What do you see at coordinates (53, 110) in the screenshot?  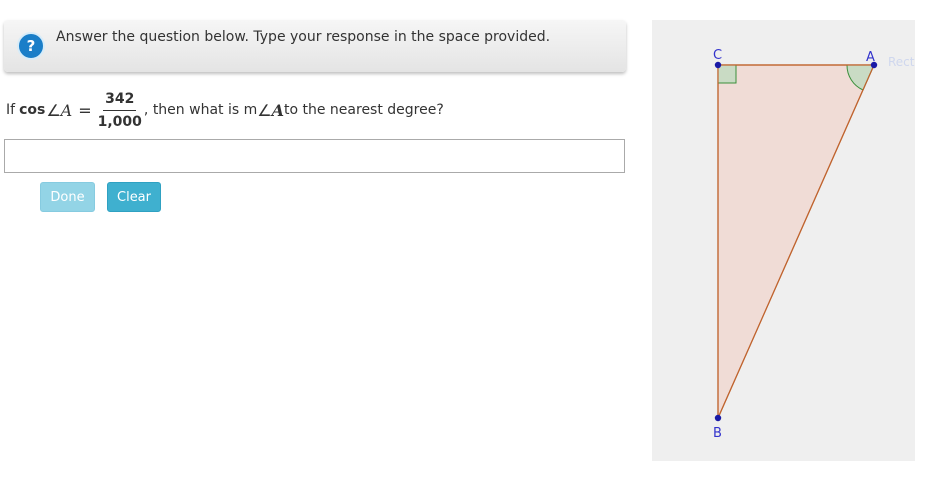 I see `angle-symbol: ∠` at bounding box center [53, 110].